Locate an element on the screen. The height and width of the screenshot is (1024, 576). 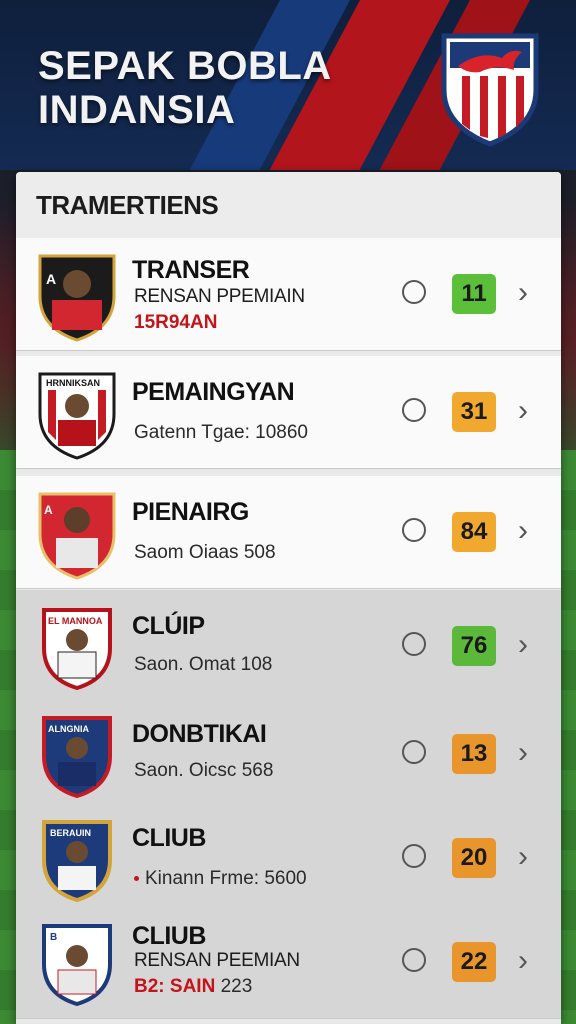
player-avatar: B is located at coordinates (77, 964).